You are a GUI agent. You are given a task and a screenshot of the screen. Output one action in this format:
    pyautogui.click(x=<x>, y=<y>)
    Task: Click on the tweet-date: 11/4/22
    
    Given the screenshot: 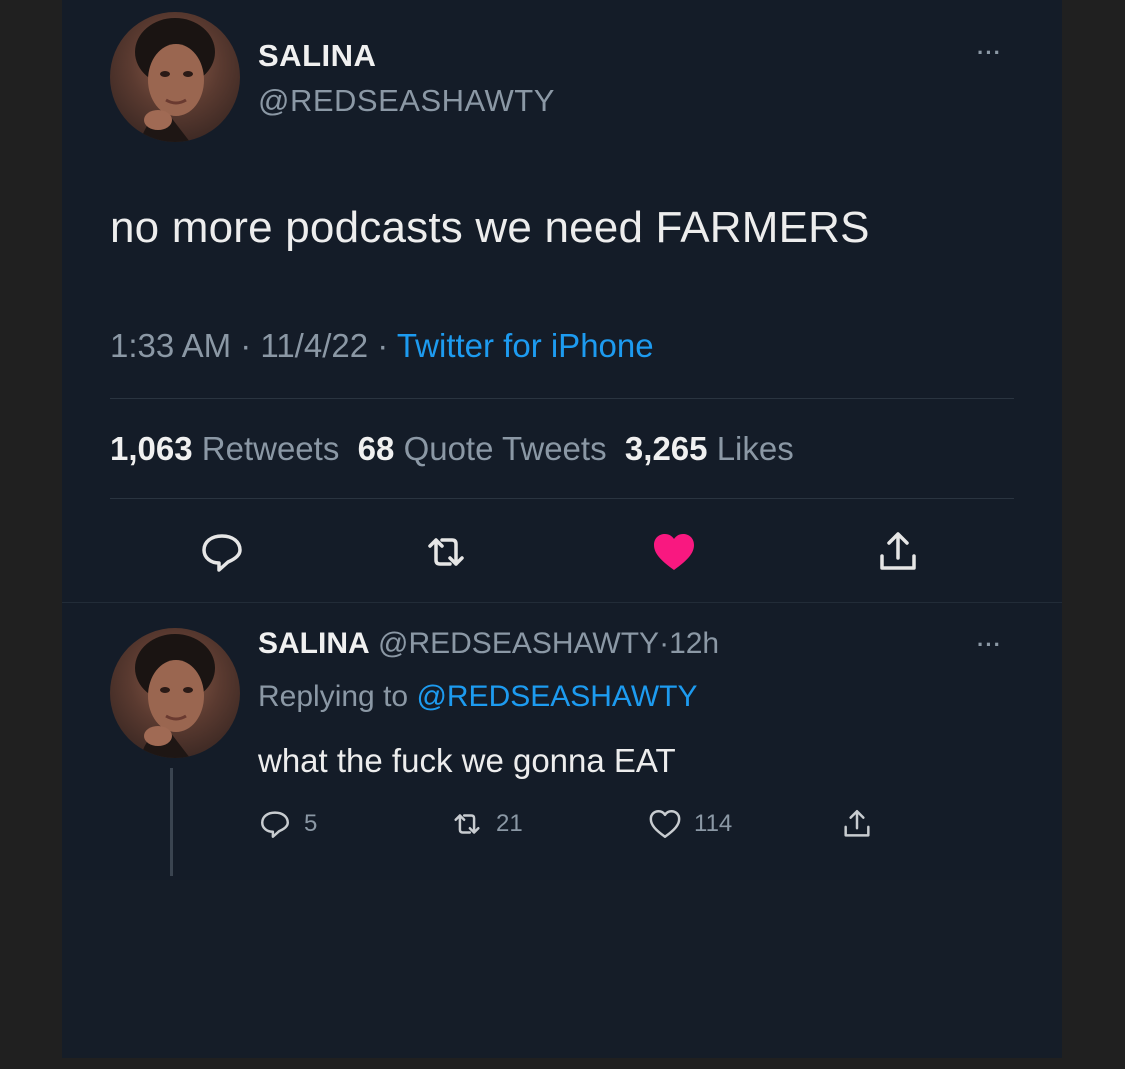 What is the action you would take?
    pyautogui.click(x=314, y=345)
    